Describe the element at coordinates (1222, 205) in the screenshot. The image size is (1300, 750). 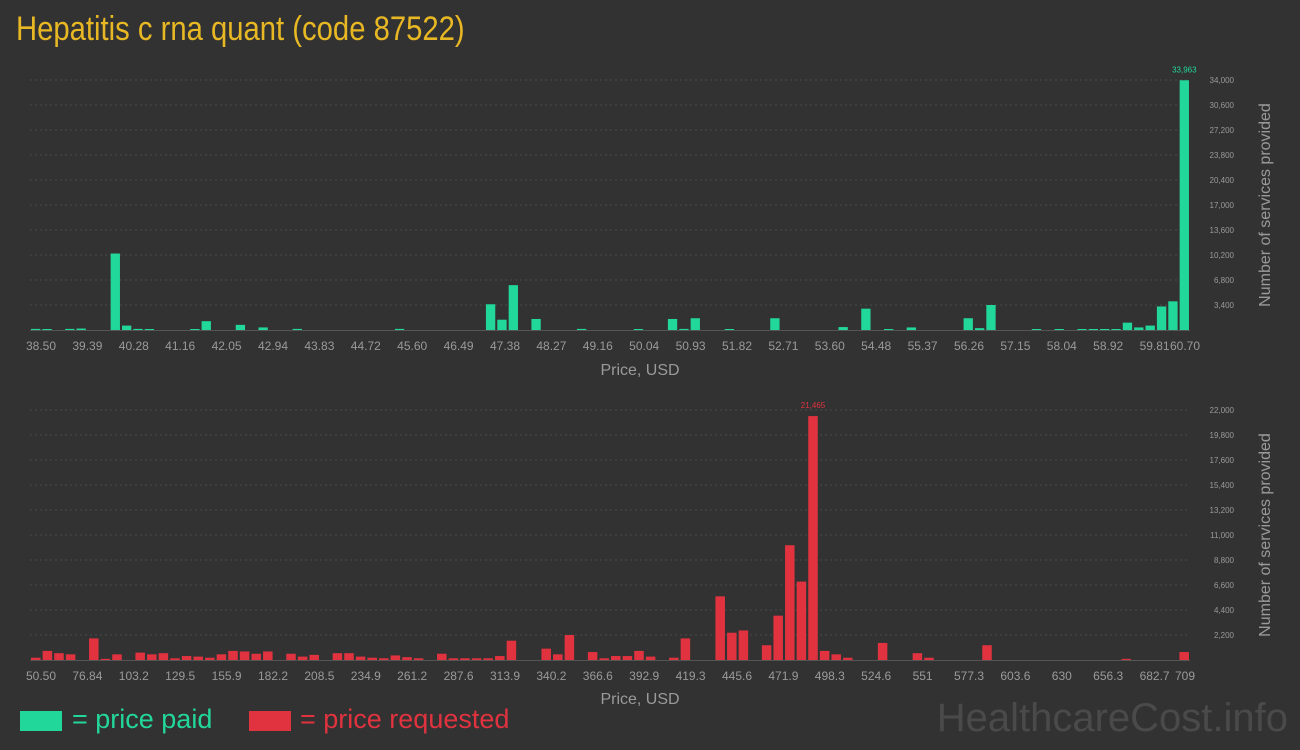
I see `y-tick-label: 17,000` at that location.